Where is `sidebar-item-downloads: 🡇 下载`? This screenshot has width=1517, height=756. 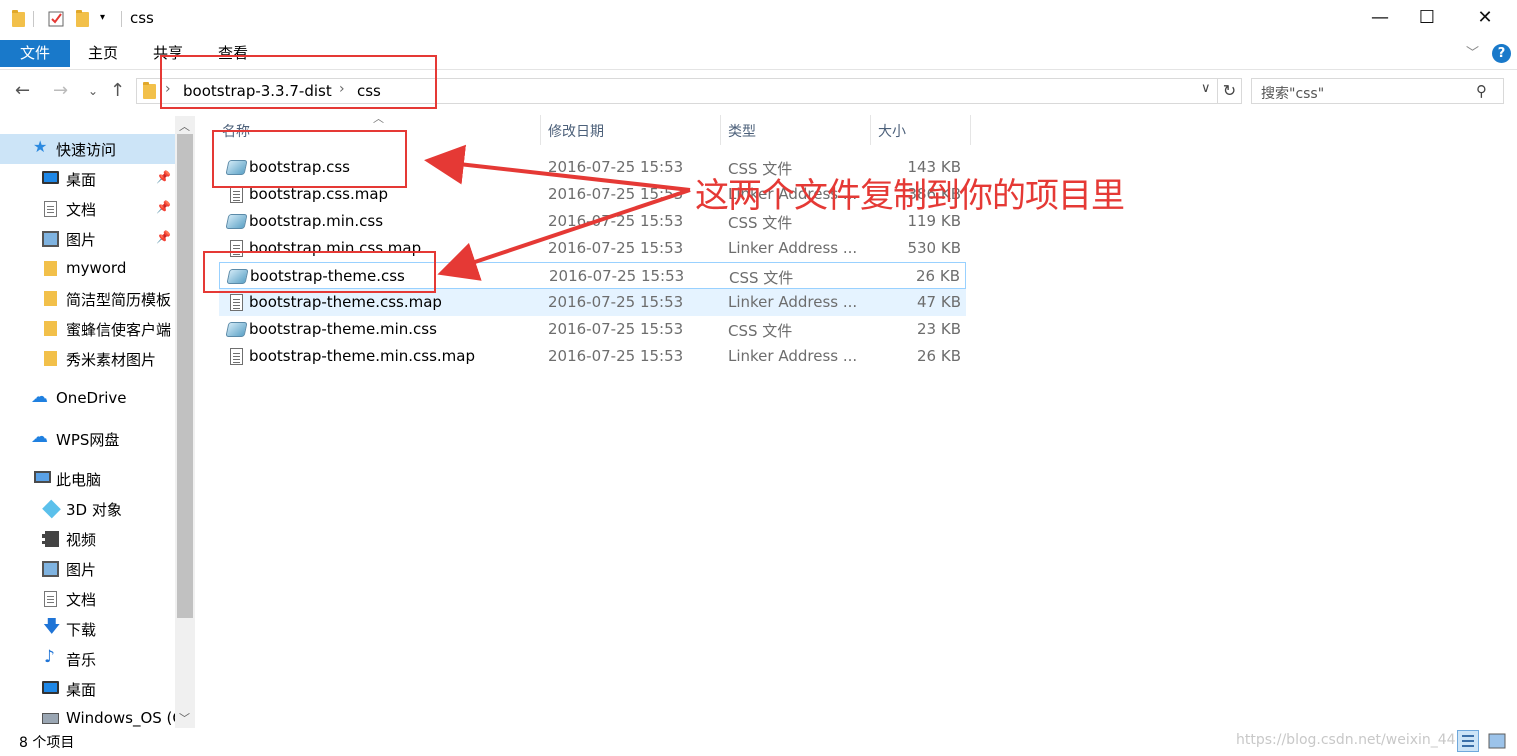
sidebar-item-downloads: 🡇 下载 is located at coordinates (87, 629).